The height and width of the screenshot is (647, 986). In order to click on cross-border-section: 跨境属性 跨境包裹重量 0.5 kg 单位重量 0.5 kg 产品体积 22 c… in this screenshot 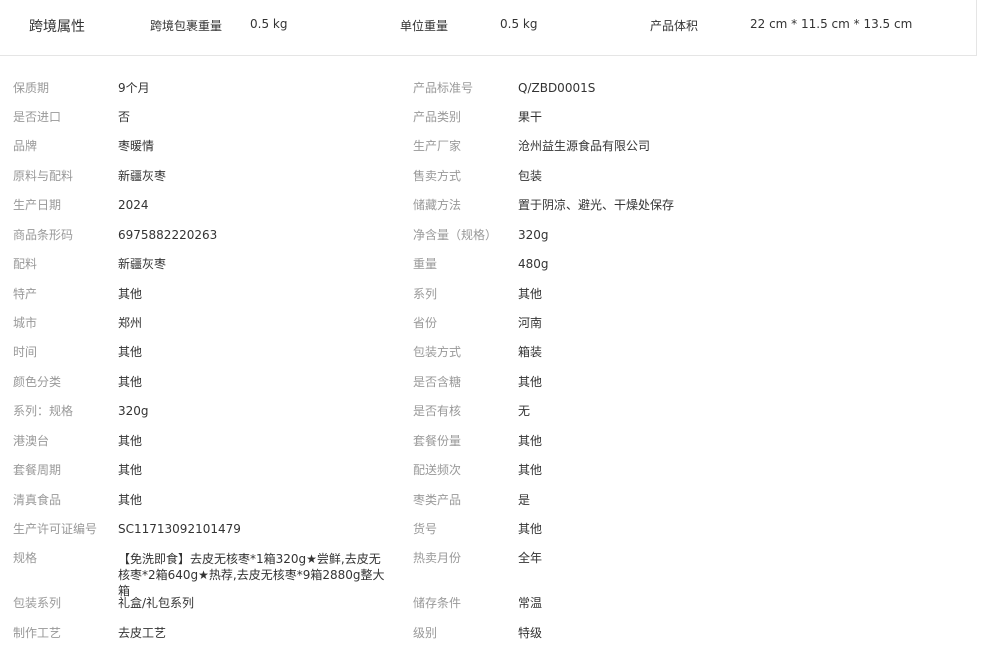, I will do `click(488, 28)`.